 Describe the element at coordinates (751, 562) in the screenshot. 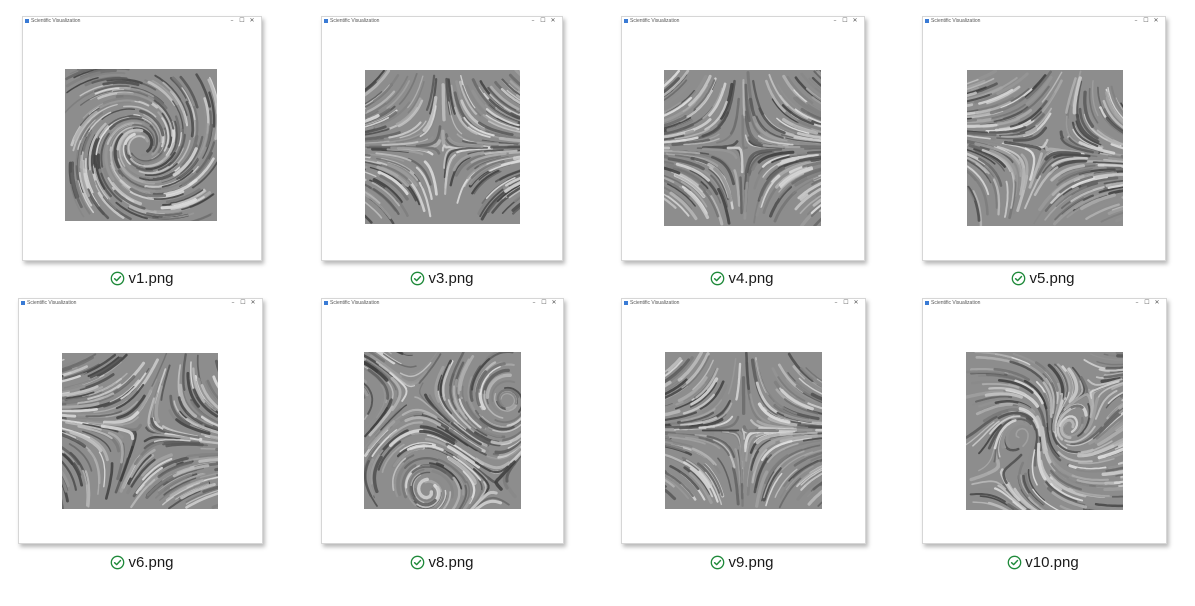

I see `file-name: v9.png` at that location.